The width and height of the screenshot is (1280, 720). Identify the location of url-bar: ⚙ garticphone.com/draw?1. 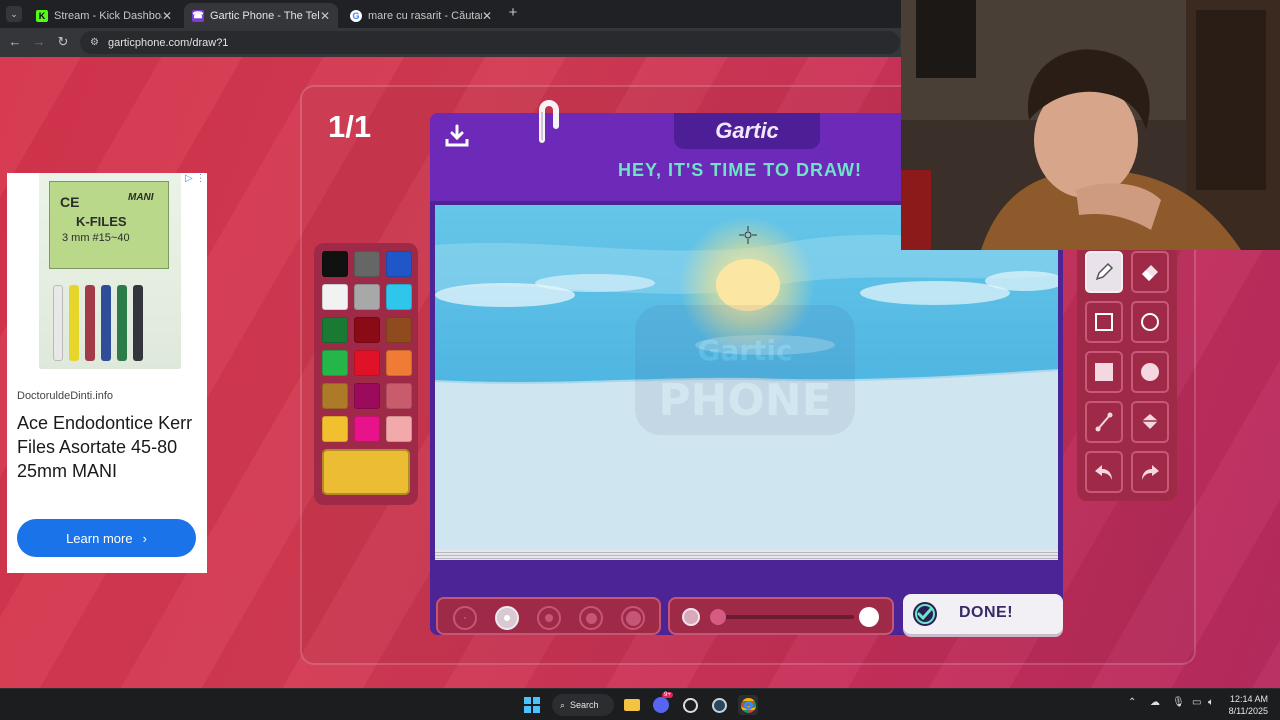
(490, 42).